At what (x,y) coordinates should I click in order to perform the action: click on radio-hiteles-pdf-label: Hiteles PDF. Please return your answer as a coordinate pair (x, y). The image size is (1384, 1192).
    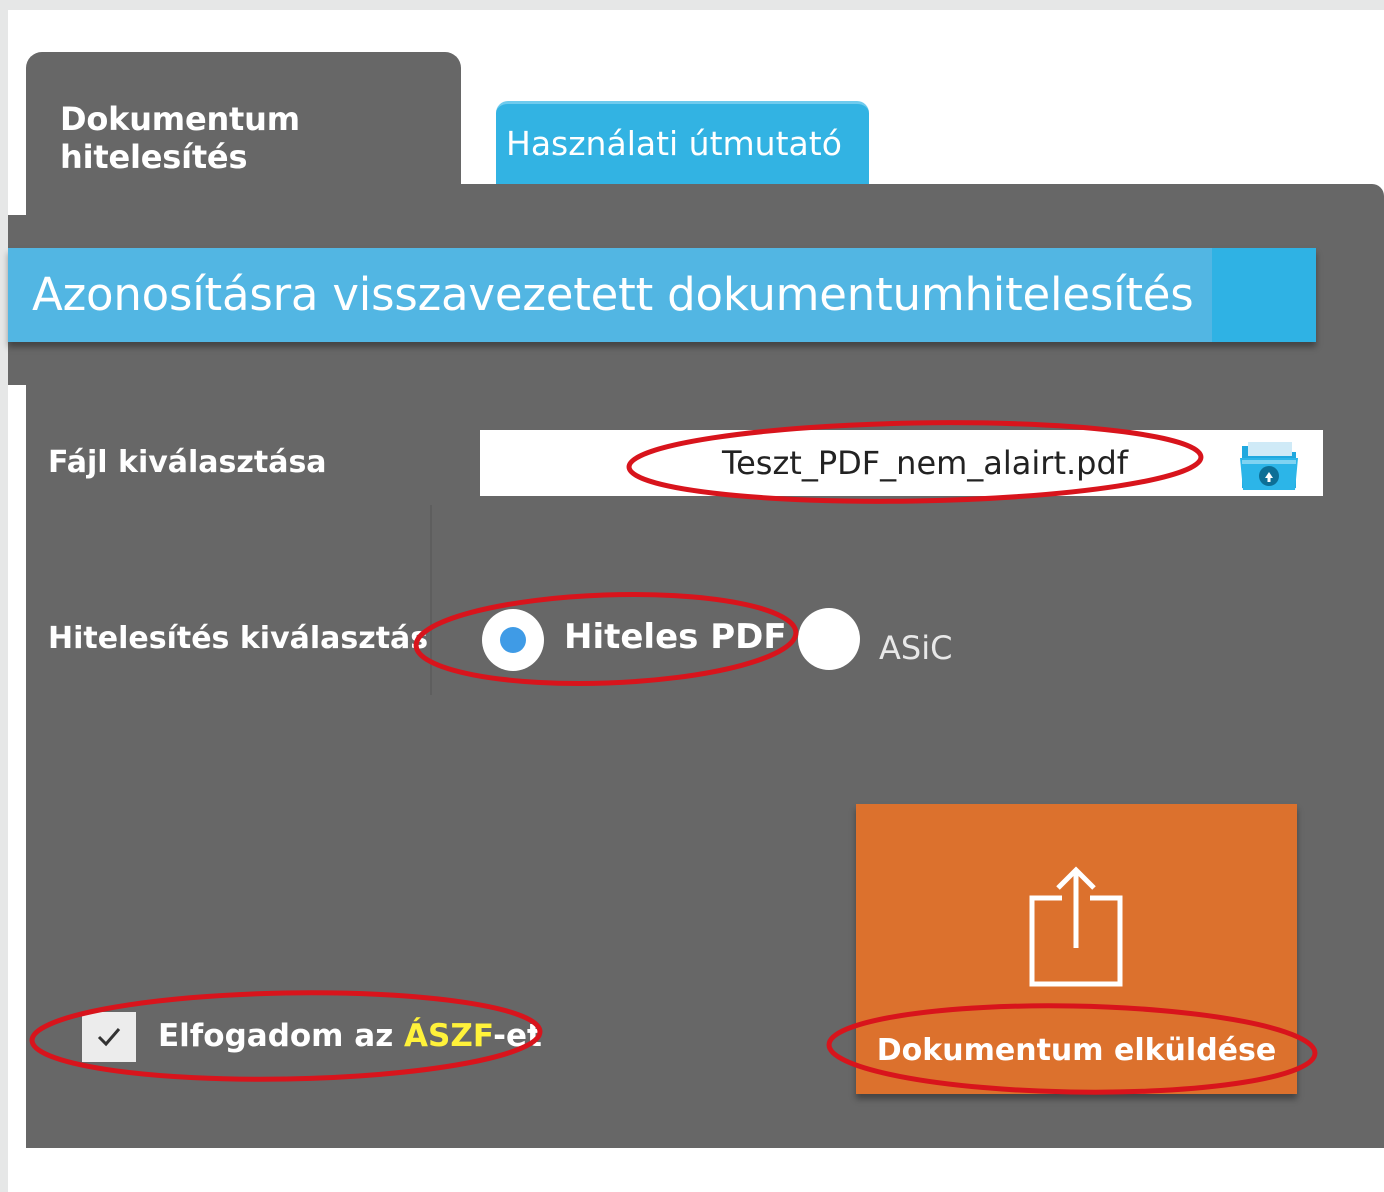
    Looking at the image, I should click on (675, 637).